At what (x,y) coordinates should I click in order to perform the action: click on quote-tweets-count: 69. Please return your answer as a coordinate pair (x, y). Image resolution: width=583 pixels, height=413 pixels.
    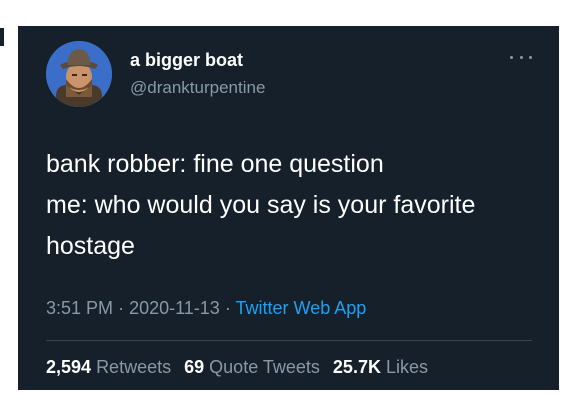
    Looking at the image, I should click on (194, 367).